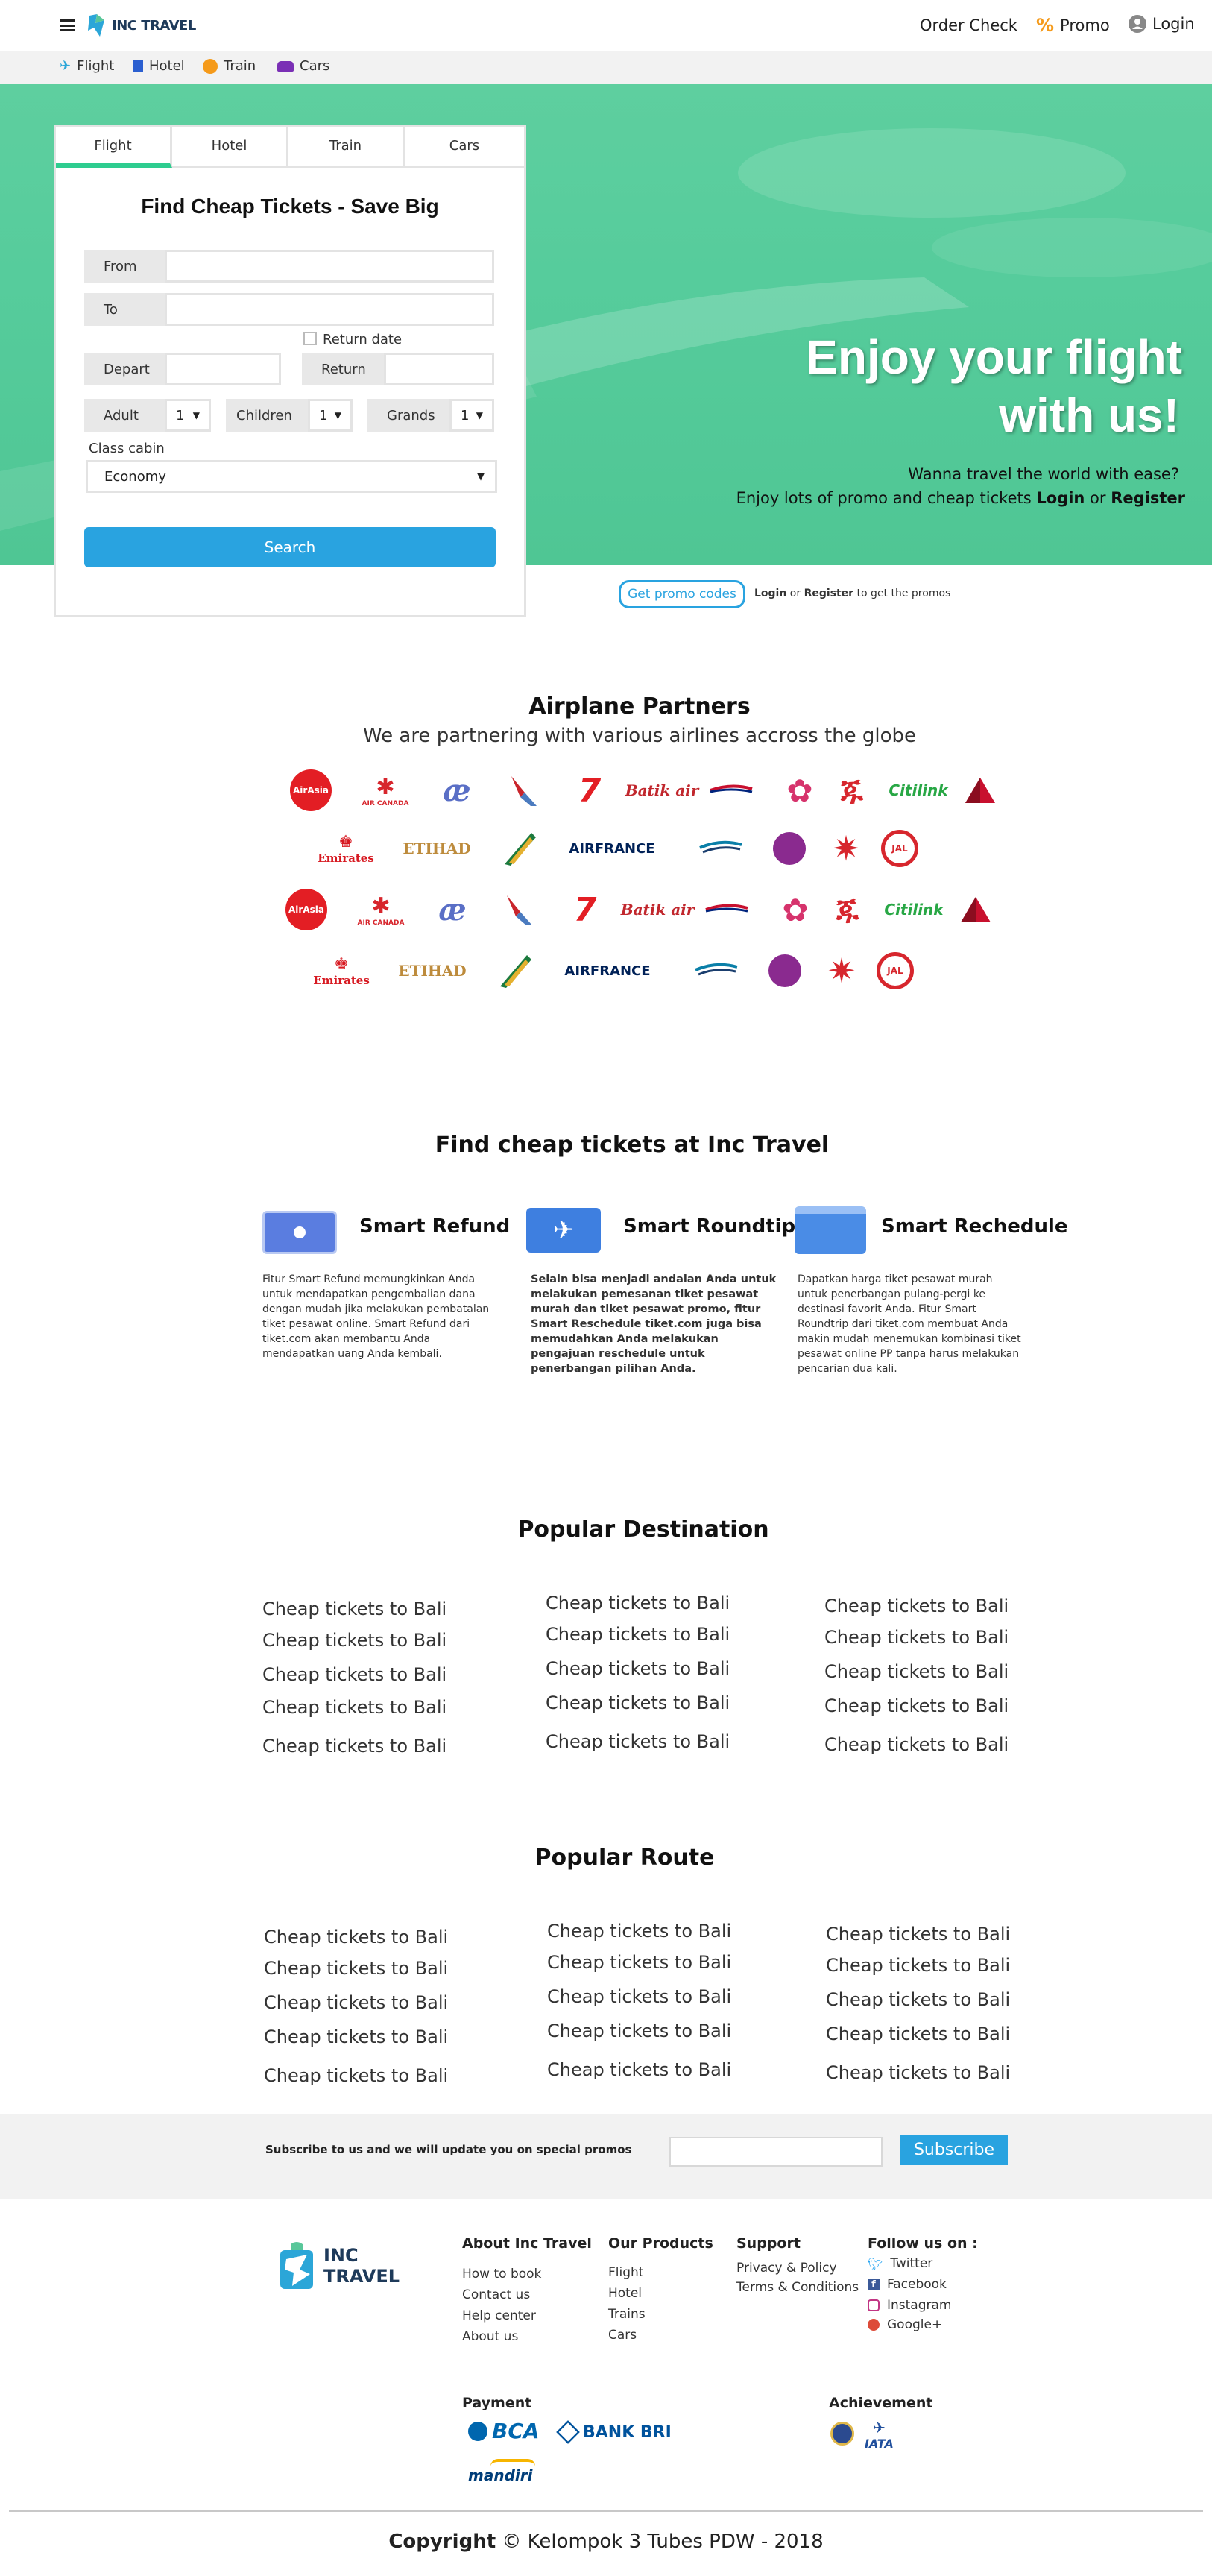 This screenshot has width=1212, height=2576. I want to click on to-input, so click(329, 309).